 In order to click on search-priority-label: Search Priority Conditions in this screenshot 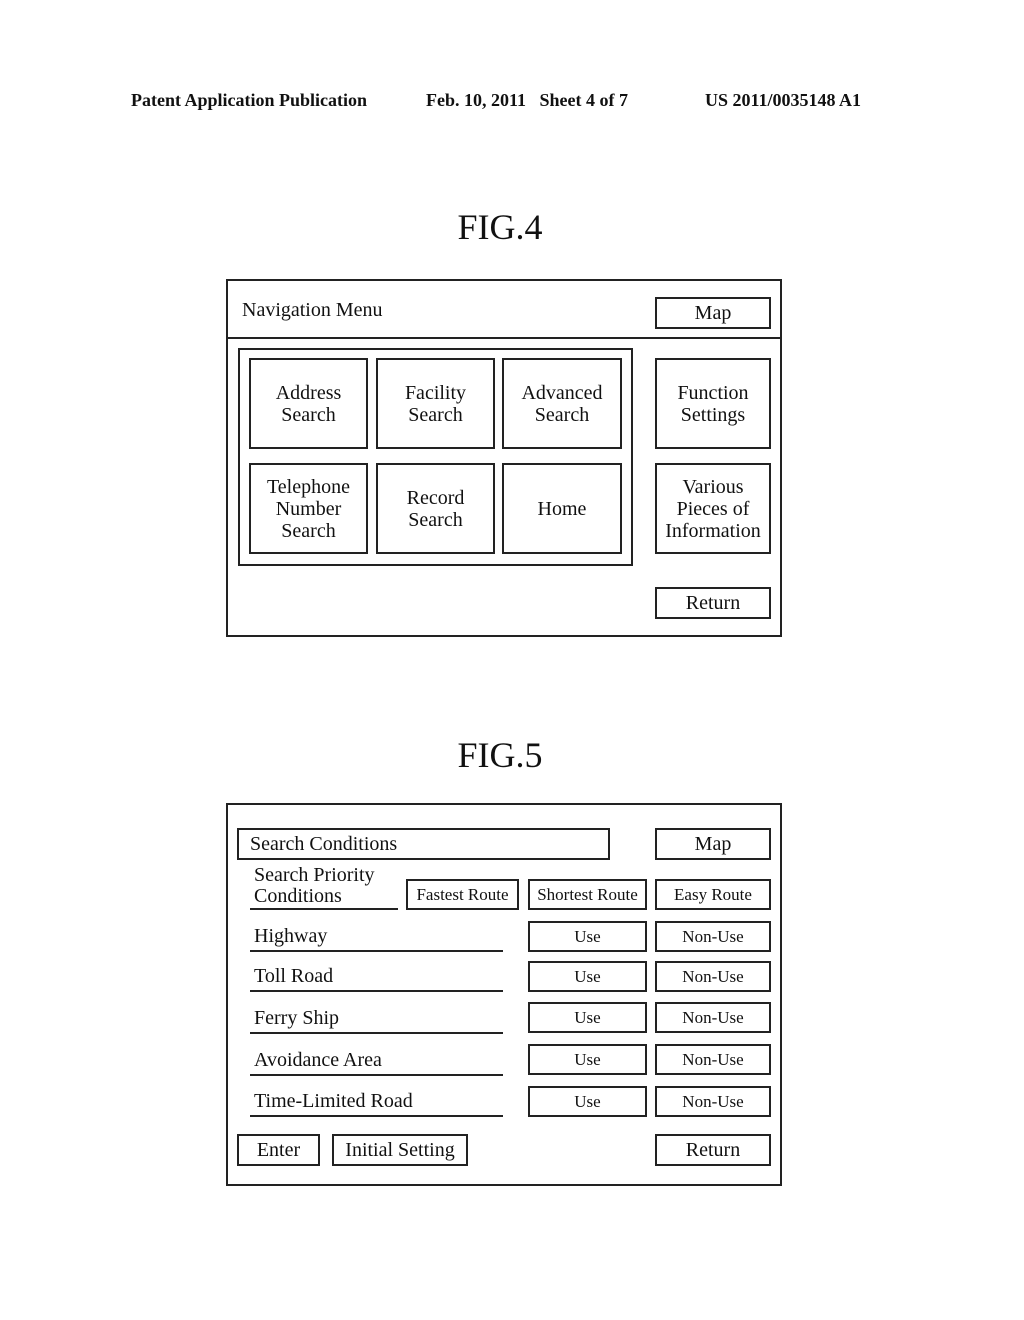, I will do `click(314, 886)`.